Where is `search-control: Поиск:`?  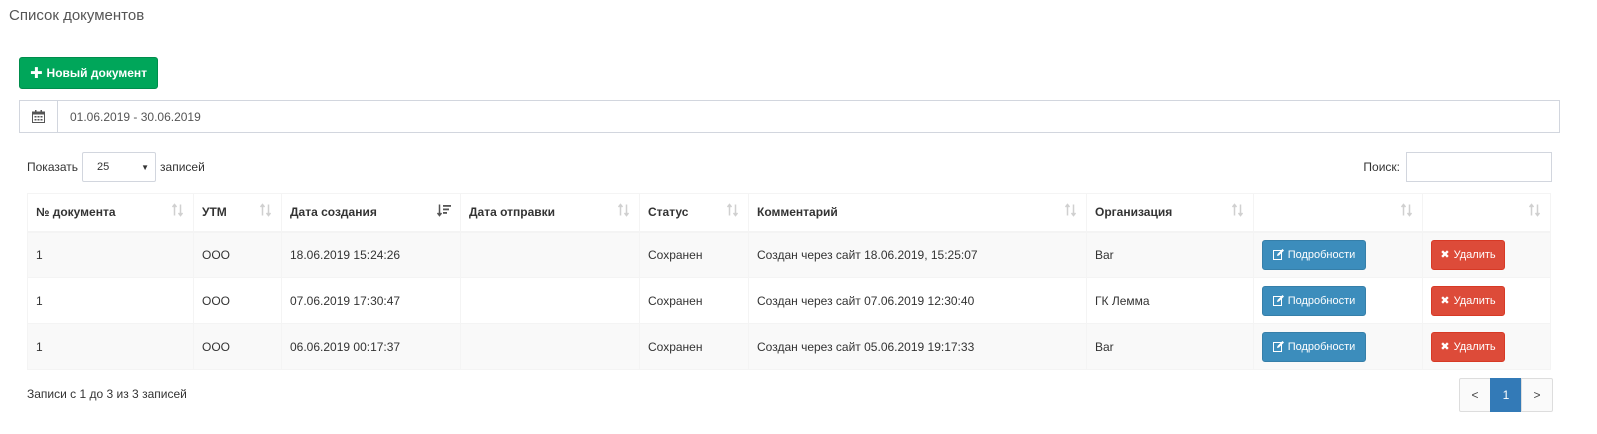 search-control: Поиск: is located at coordinates (1457, 167).